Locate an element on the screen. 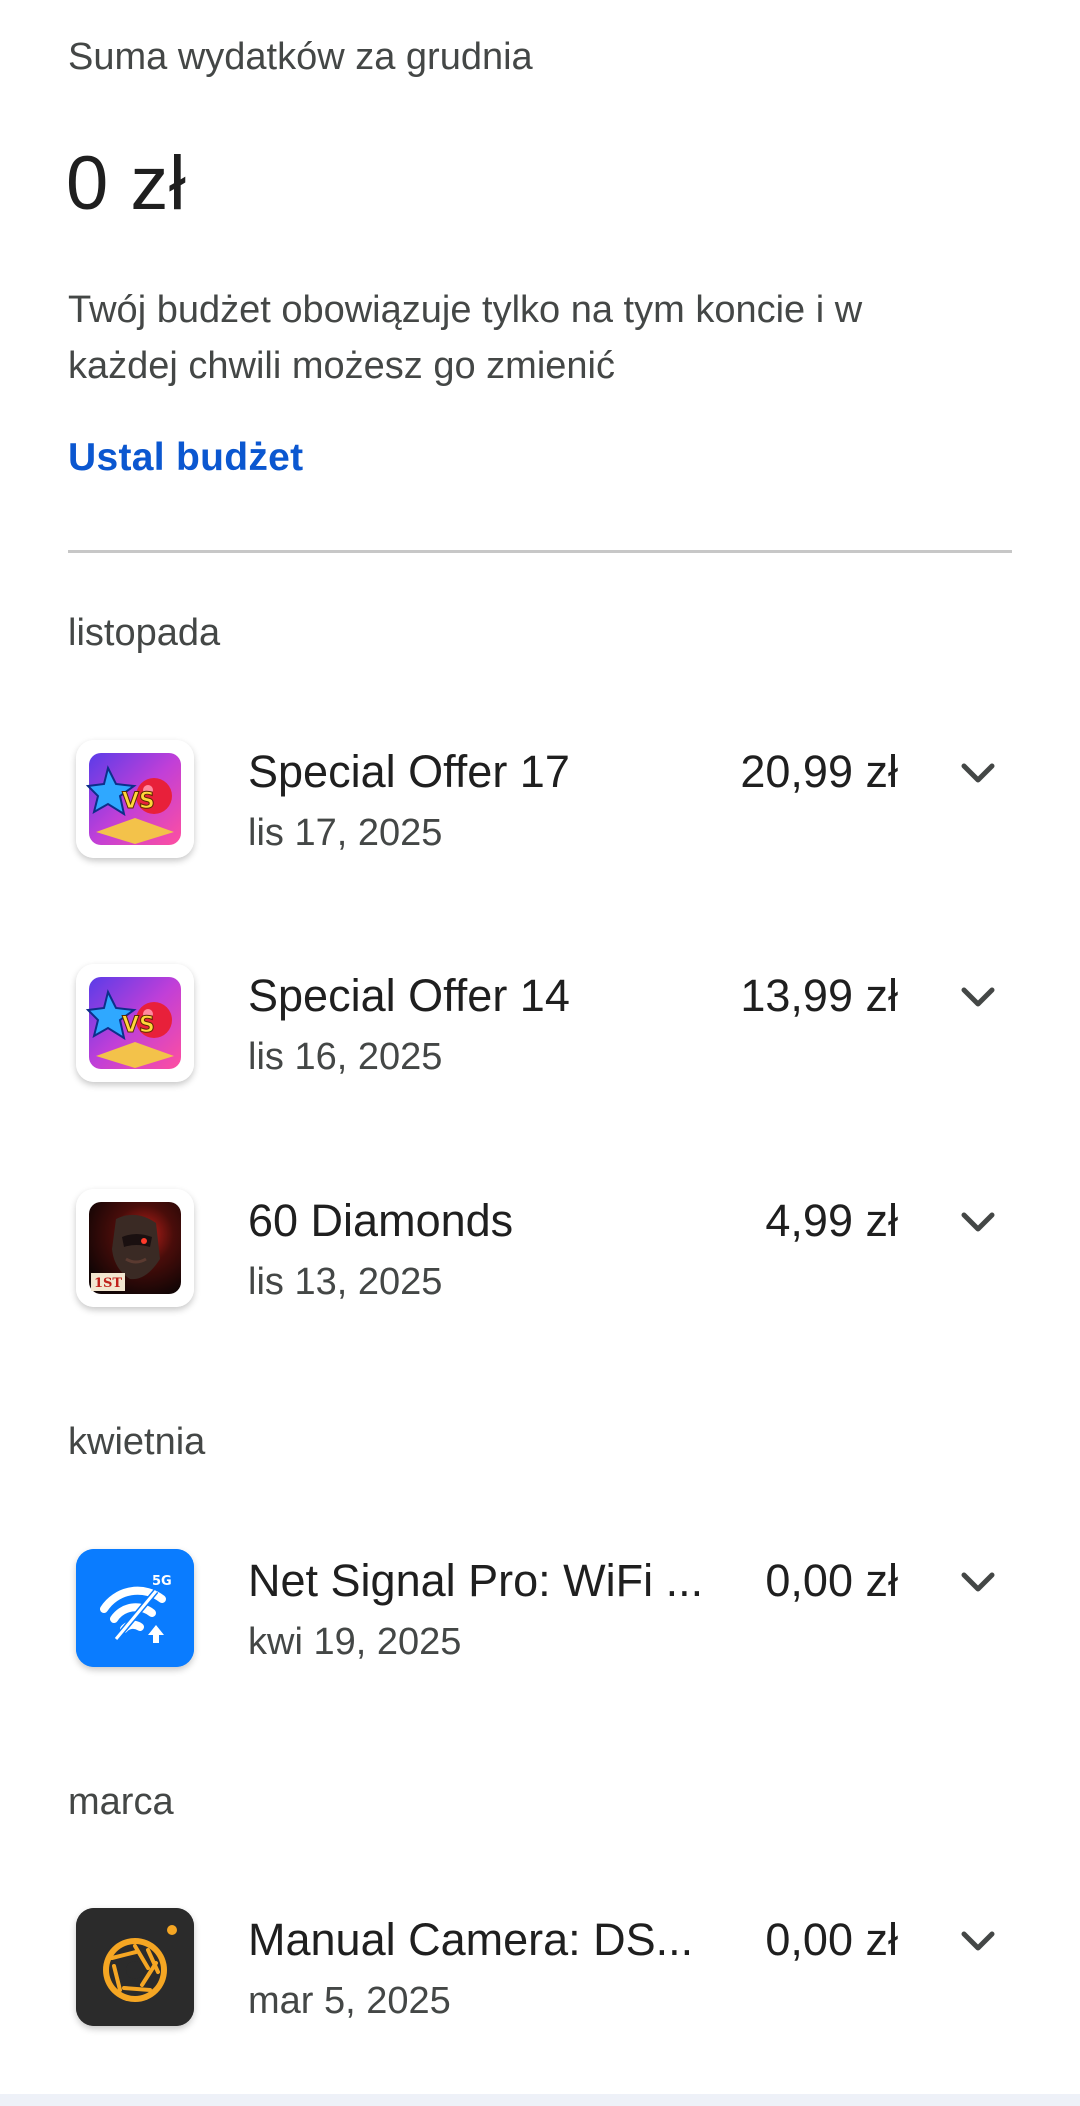  set-budget-link: Ustal budżet is located at coordinates (185, 458).